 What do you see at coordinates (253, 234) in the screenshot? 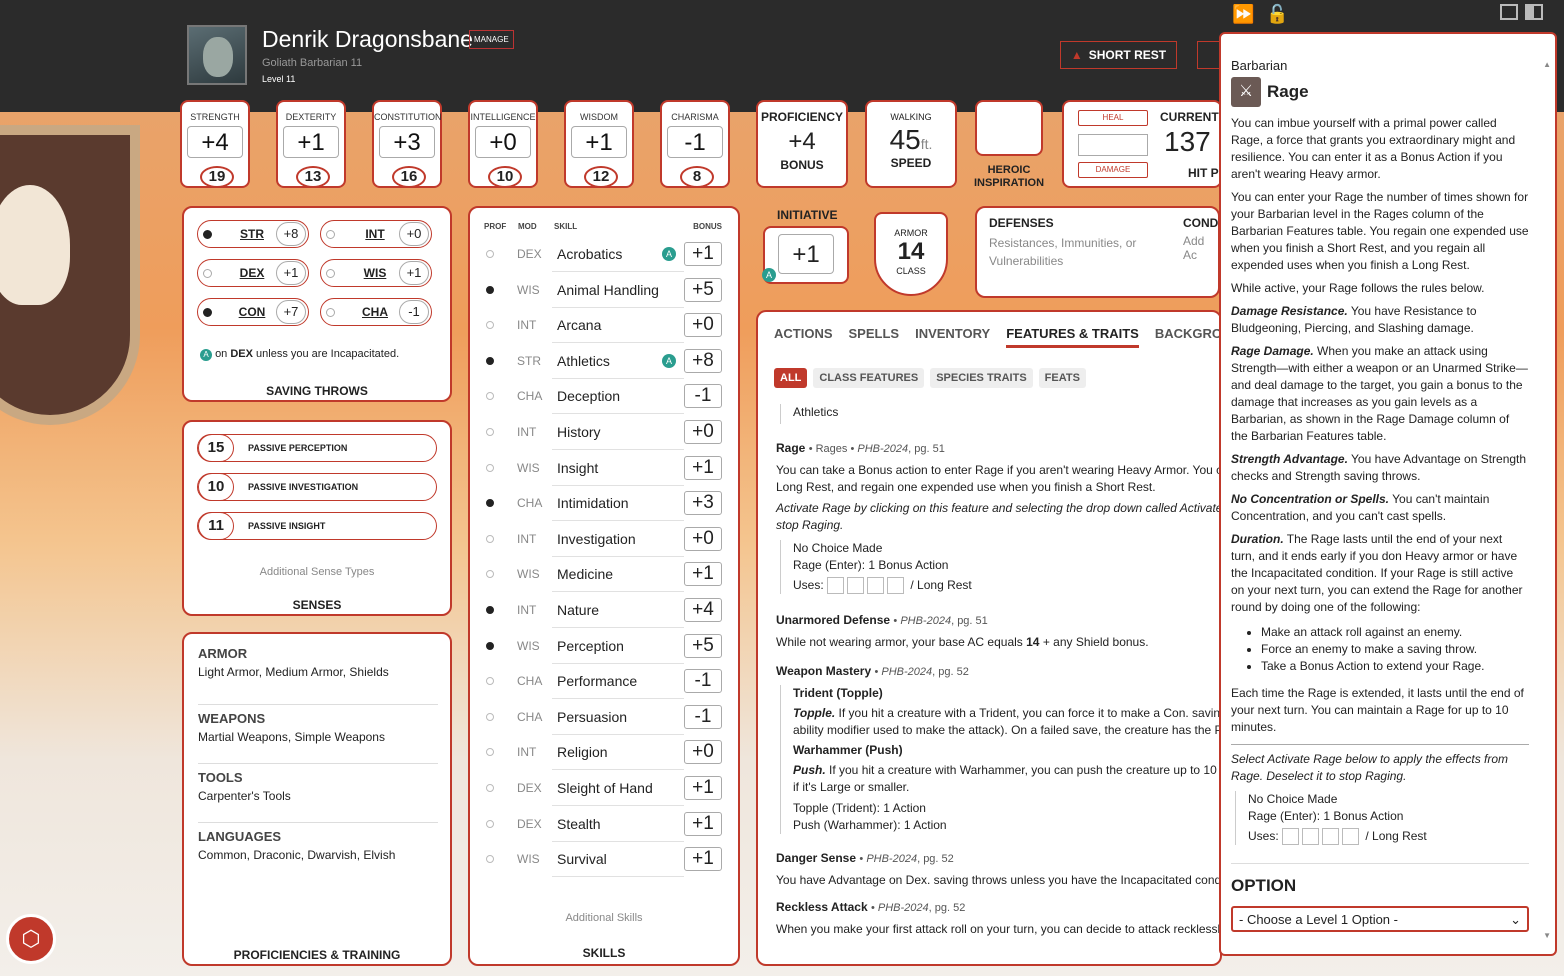
I see `saving-throw-str: STR +8` at bounding box center [253, 234].